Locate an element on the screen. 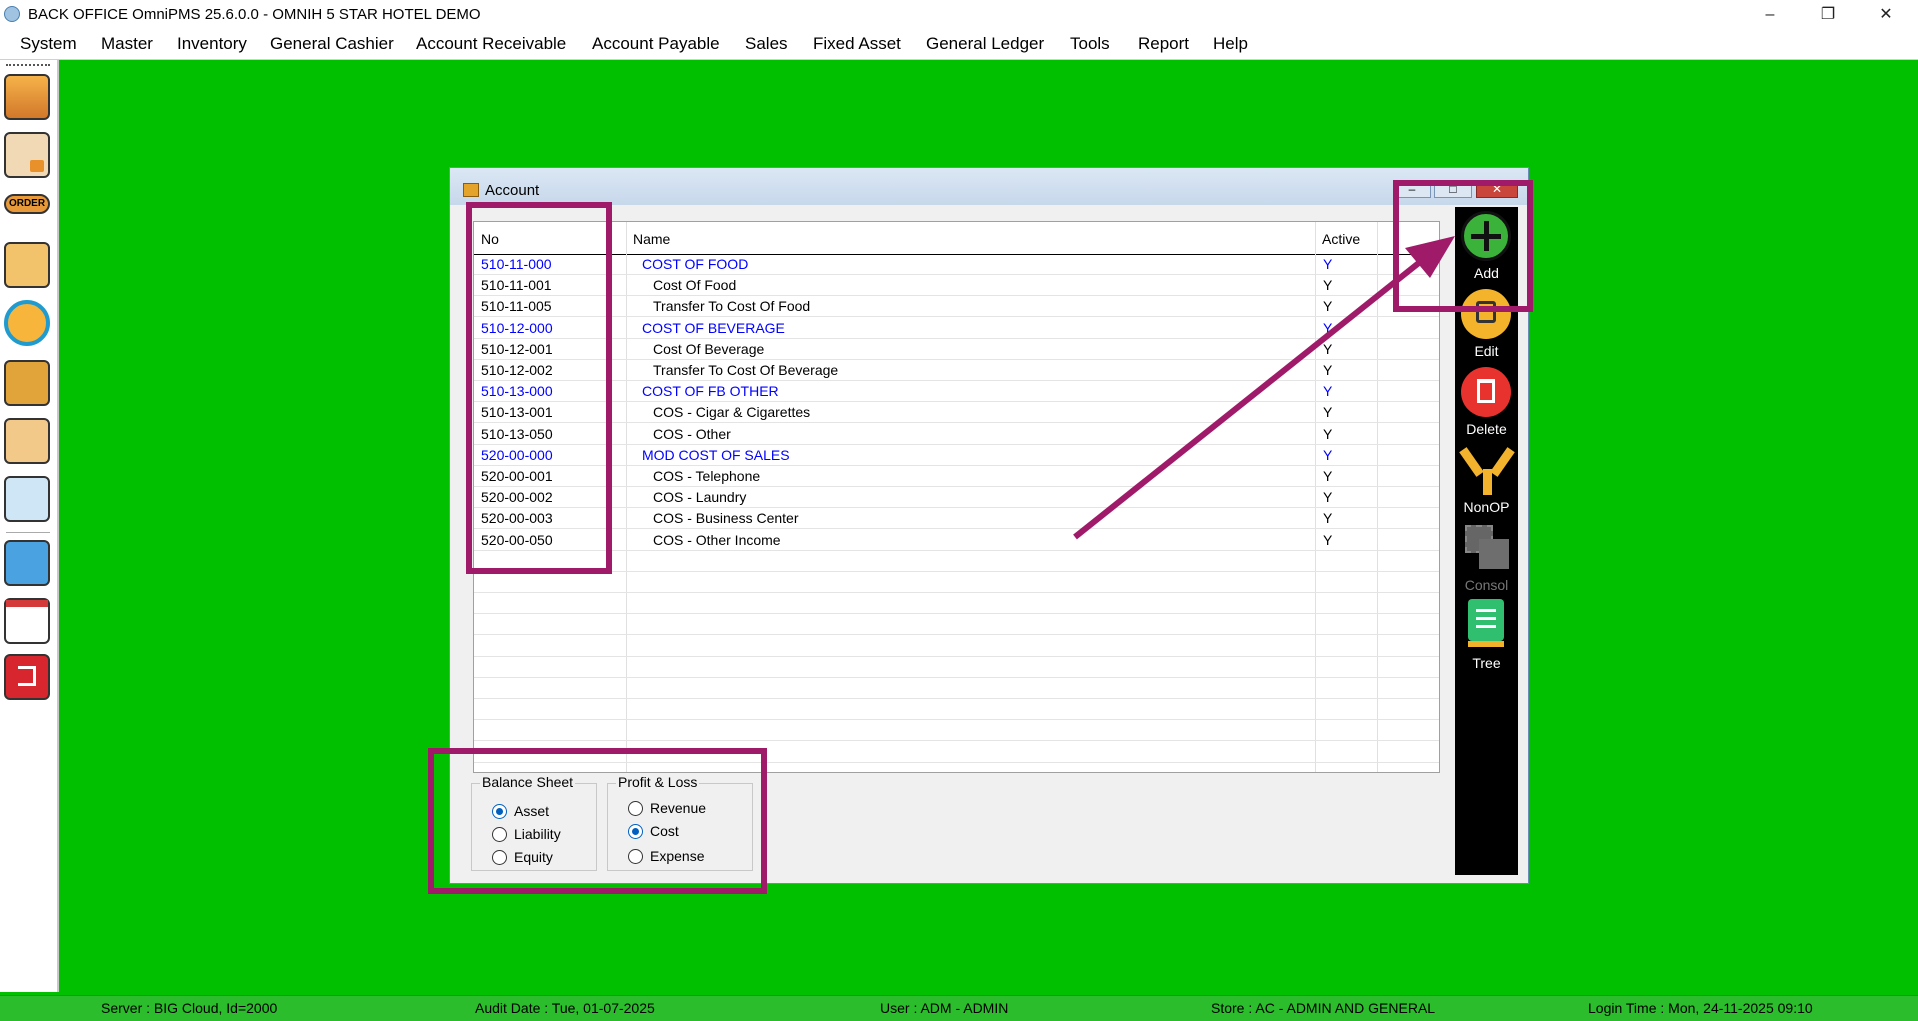  status-user: User : ADM - ADMIN is located at coordinates (944, 1008).